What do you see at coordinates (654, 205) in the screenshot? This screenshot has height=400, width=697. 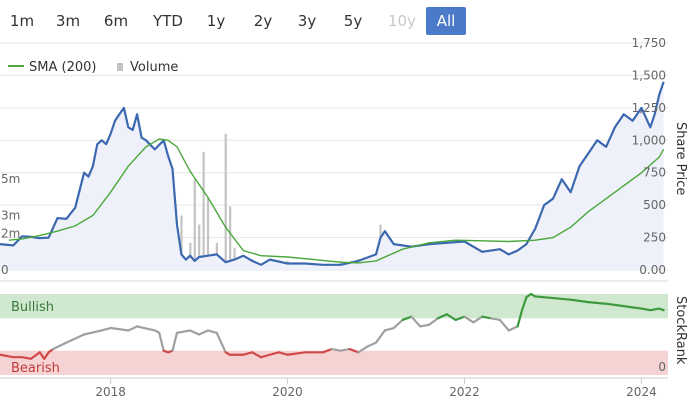 I see `price-tick-label: 500` at bounding box center [654, 205].